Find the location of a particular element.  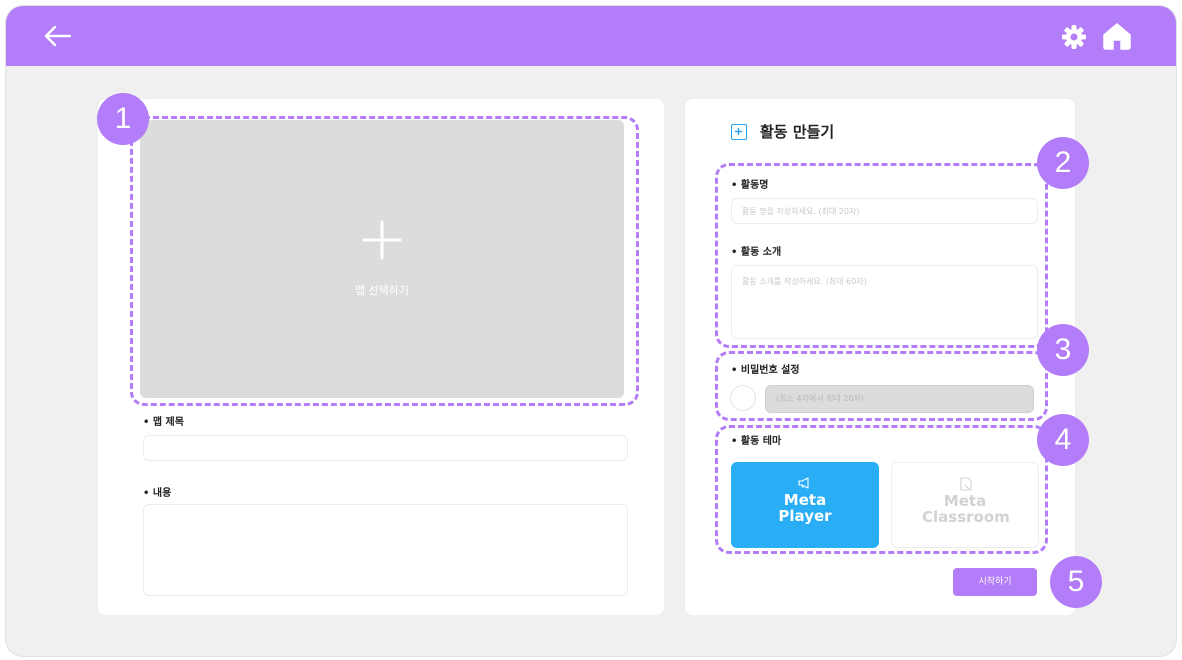

step-badge-4: 4 is located at coordinates (1063, 440).